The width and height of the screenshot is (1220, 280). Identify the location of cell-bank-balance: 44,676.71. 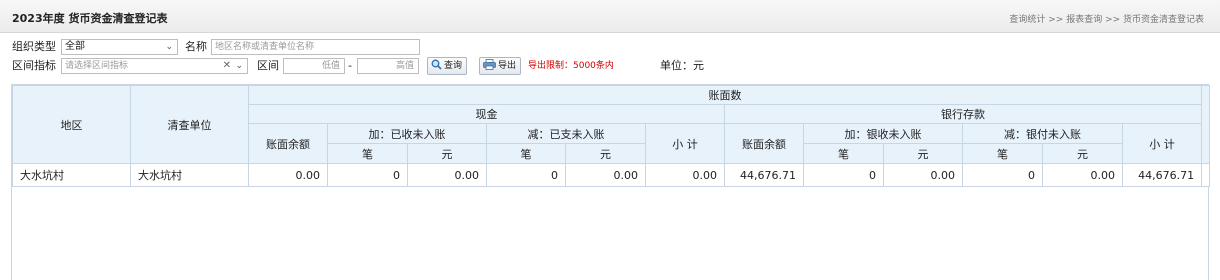
(764, 175).